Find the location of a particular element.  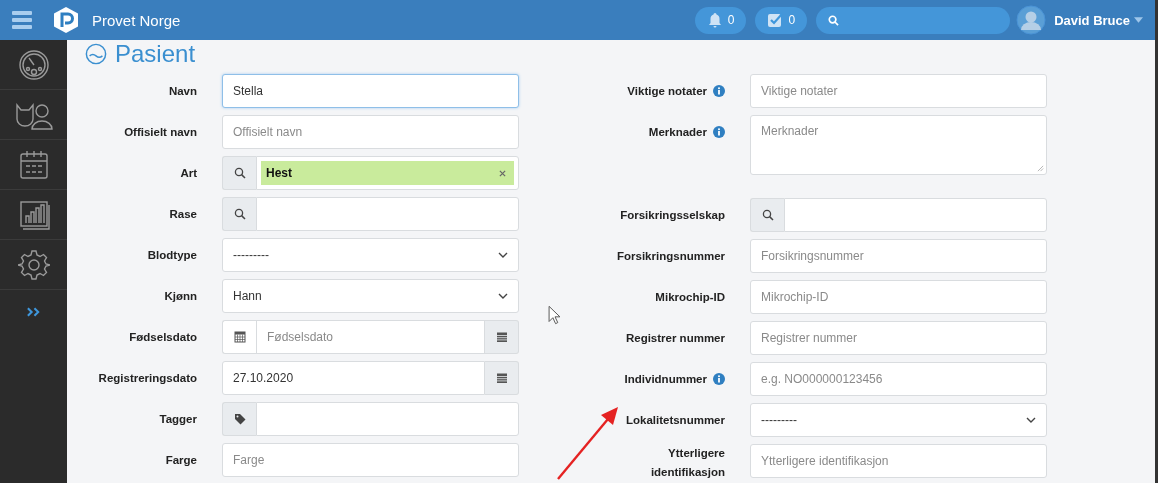

text-field: Viktige notater is located at coordinates (898, 91).